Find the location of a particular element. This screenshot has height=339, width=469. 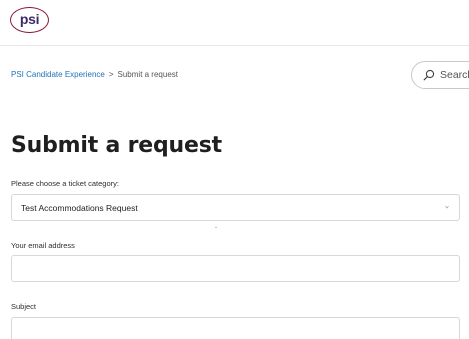

chevron-down-icon is located at coordinates (447, 207).